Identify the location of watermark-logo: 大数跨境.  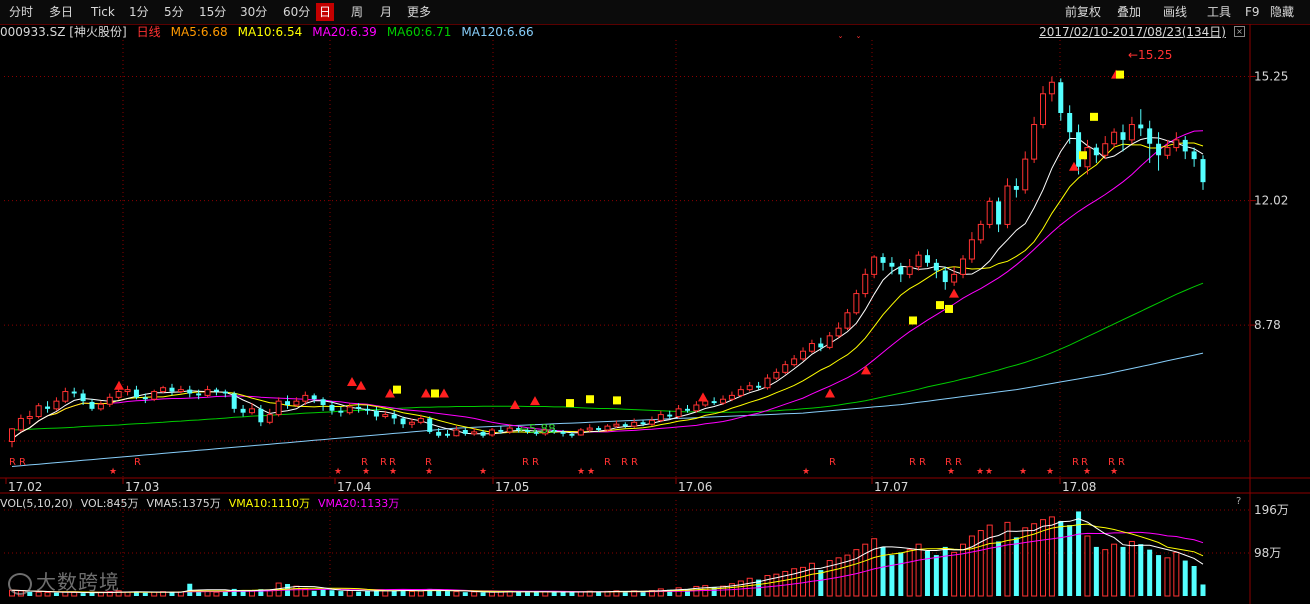
(64, 580).